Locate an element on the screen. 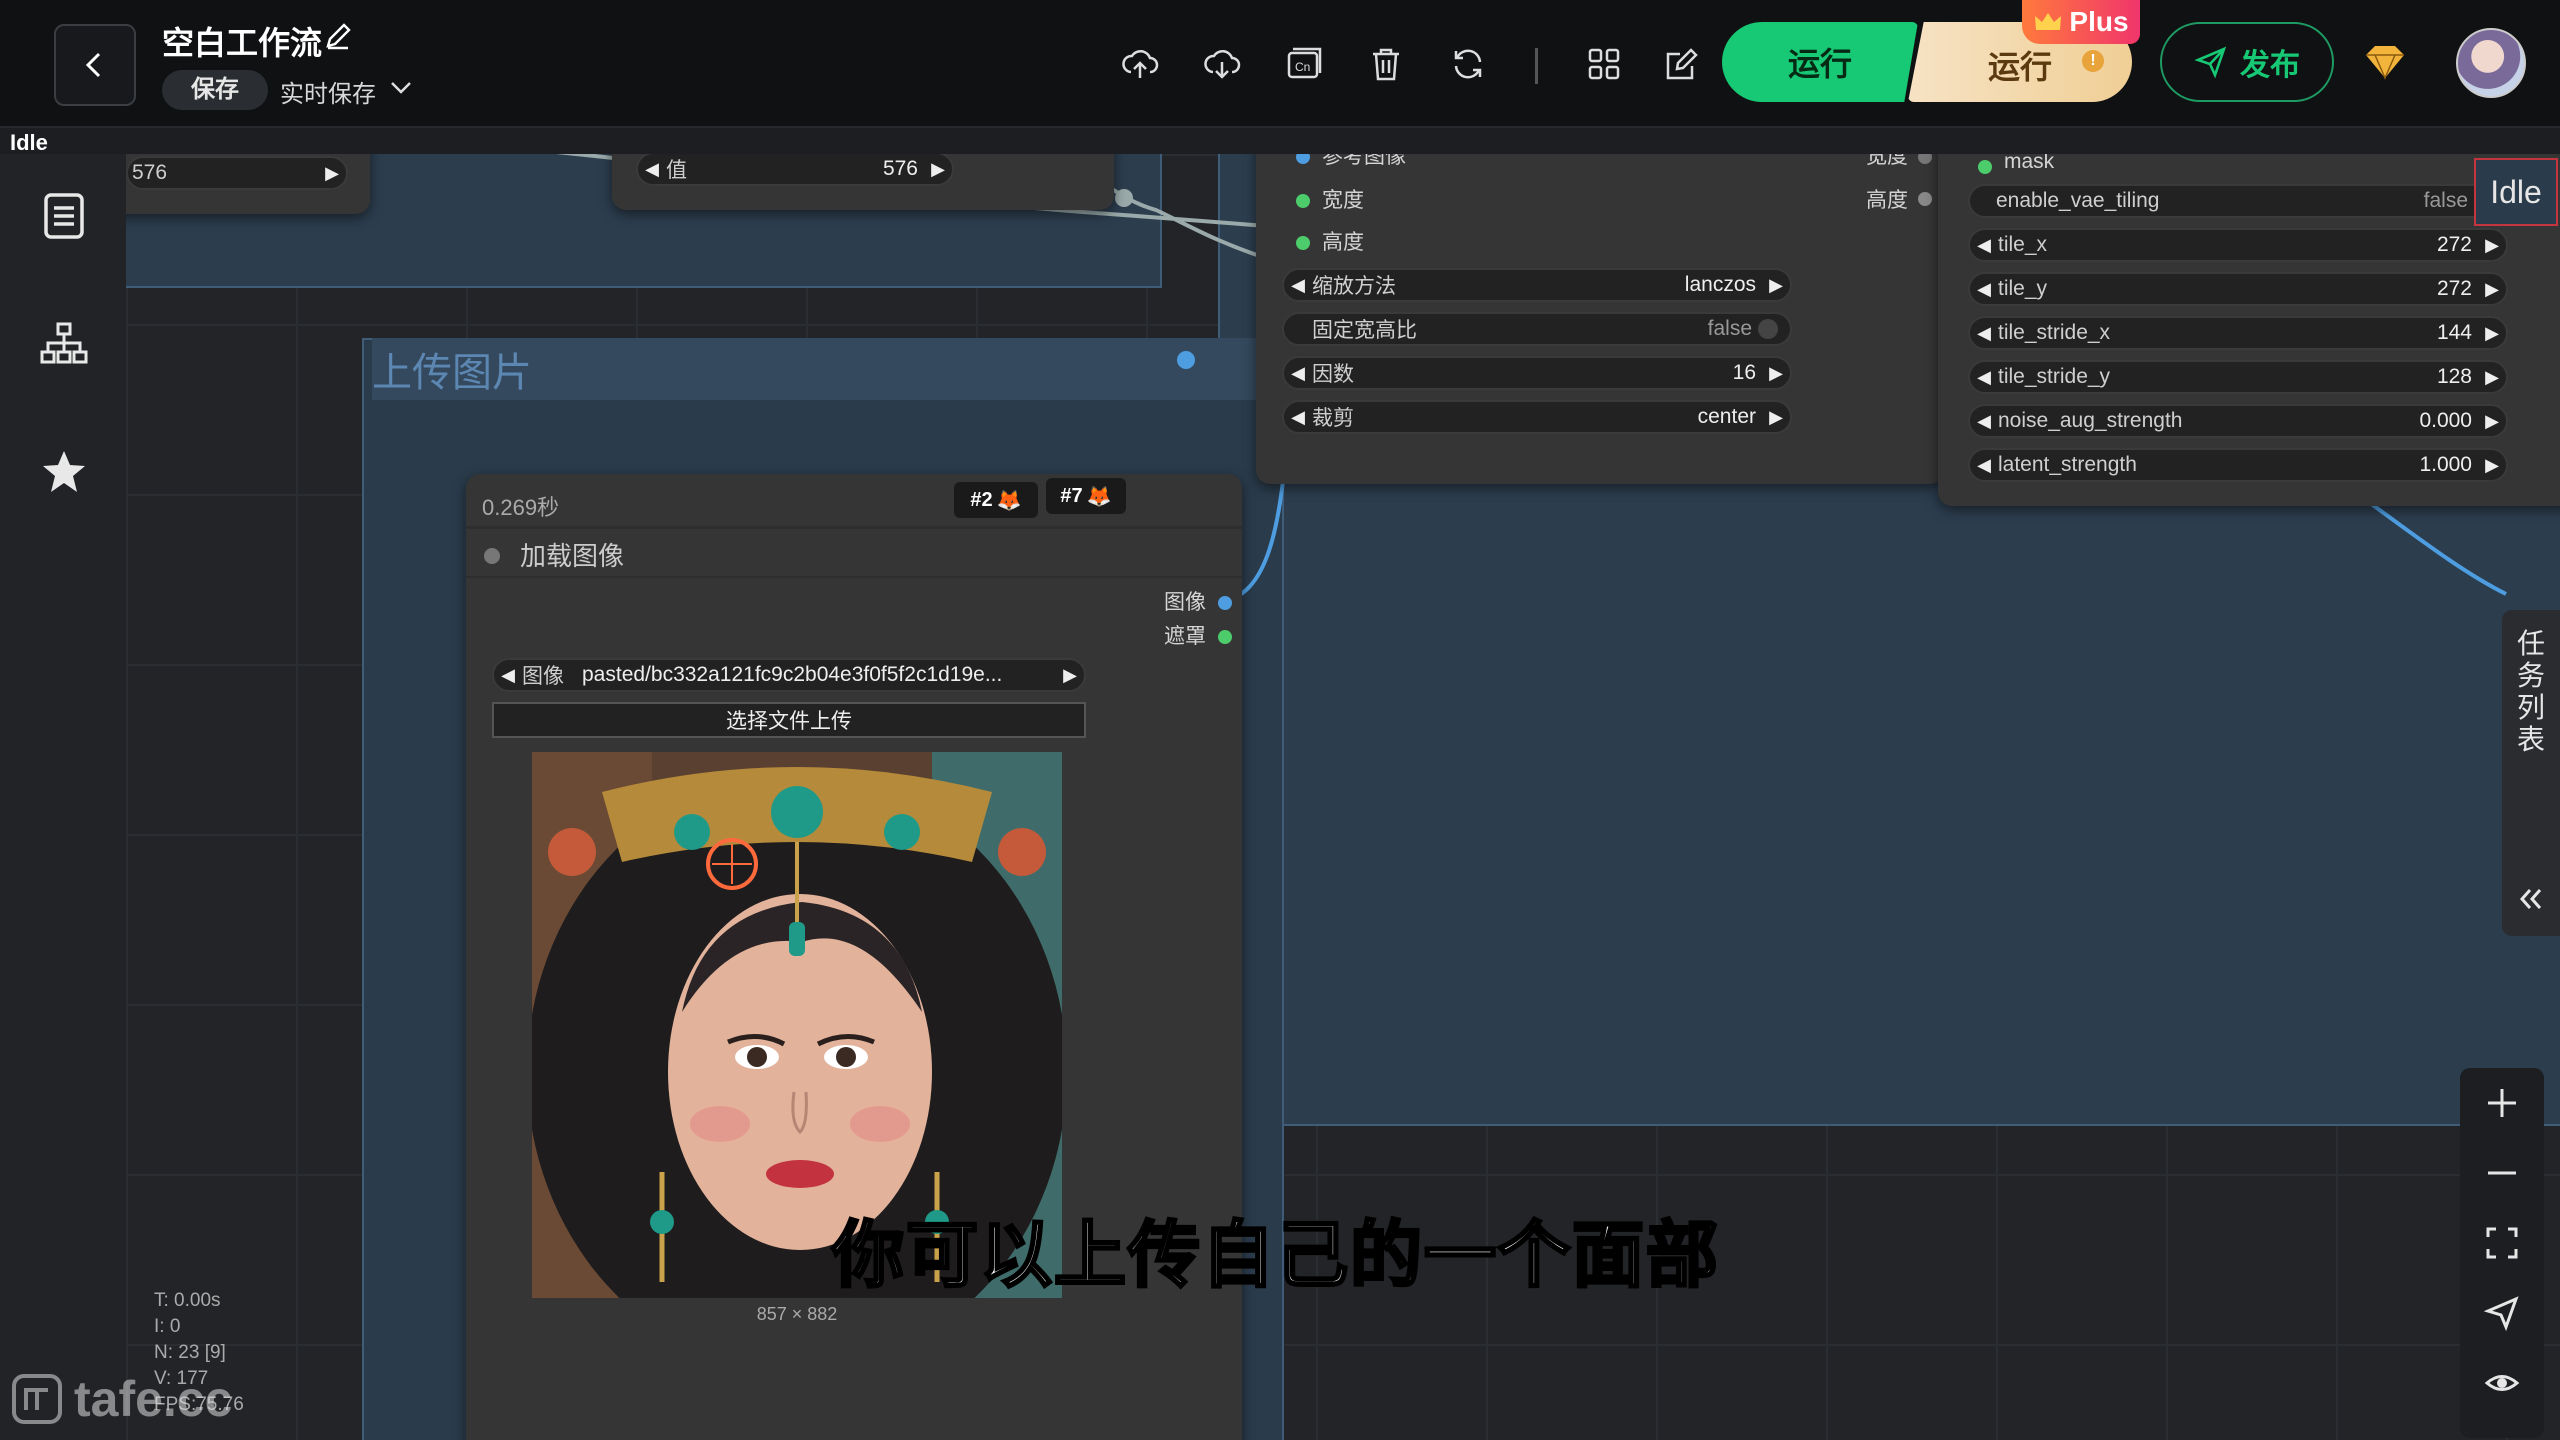 This screenshot has width=2560, height=1440. node-status-dot is located at coordinates (492, 556).